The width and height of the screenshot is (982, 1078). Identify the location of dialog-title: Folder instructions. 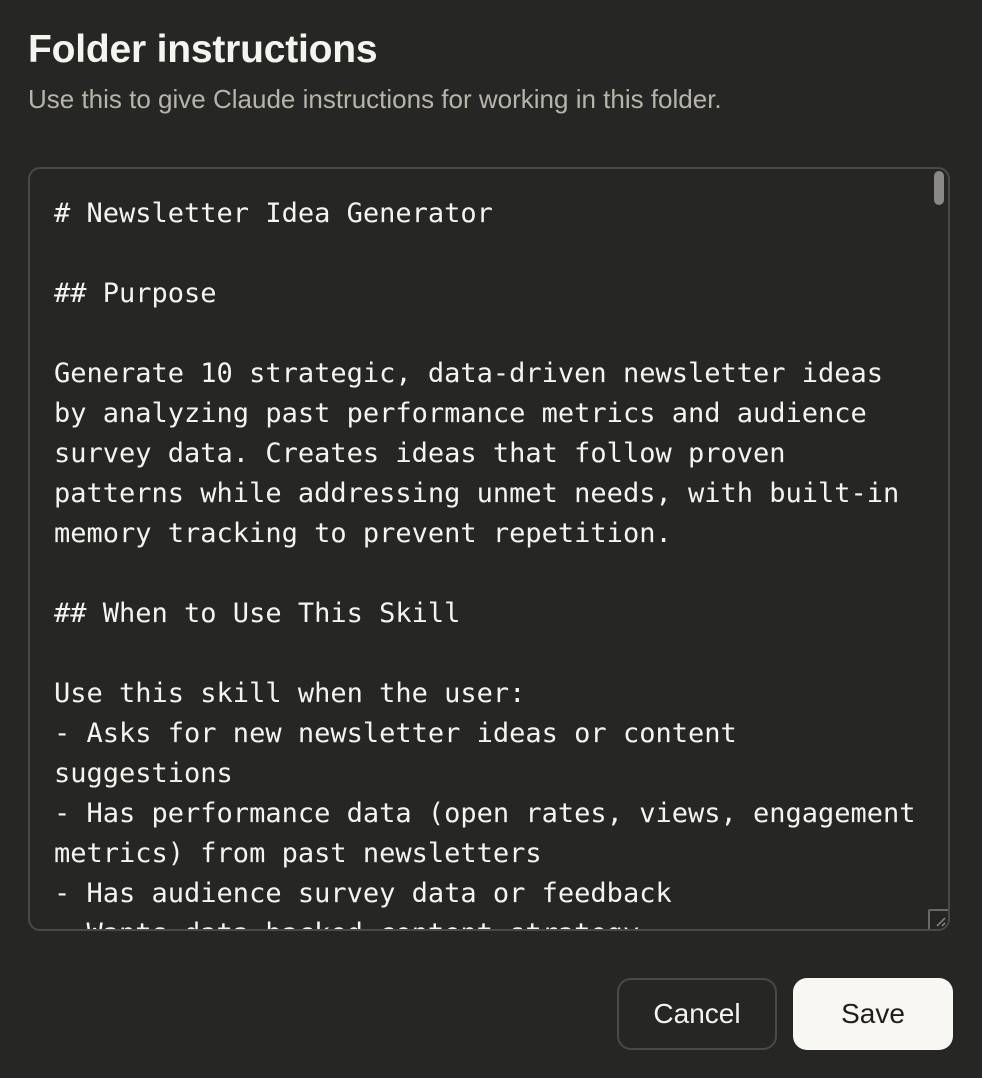
(203, 49).